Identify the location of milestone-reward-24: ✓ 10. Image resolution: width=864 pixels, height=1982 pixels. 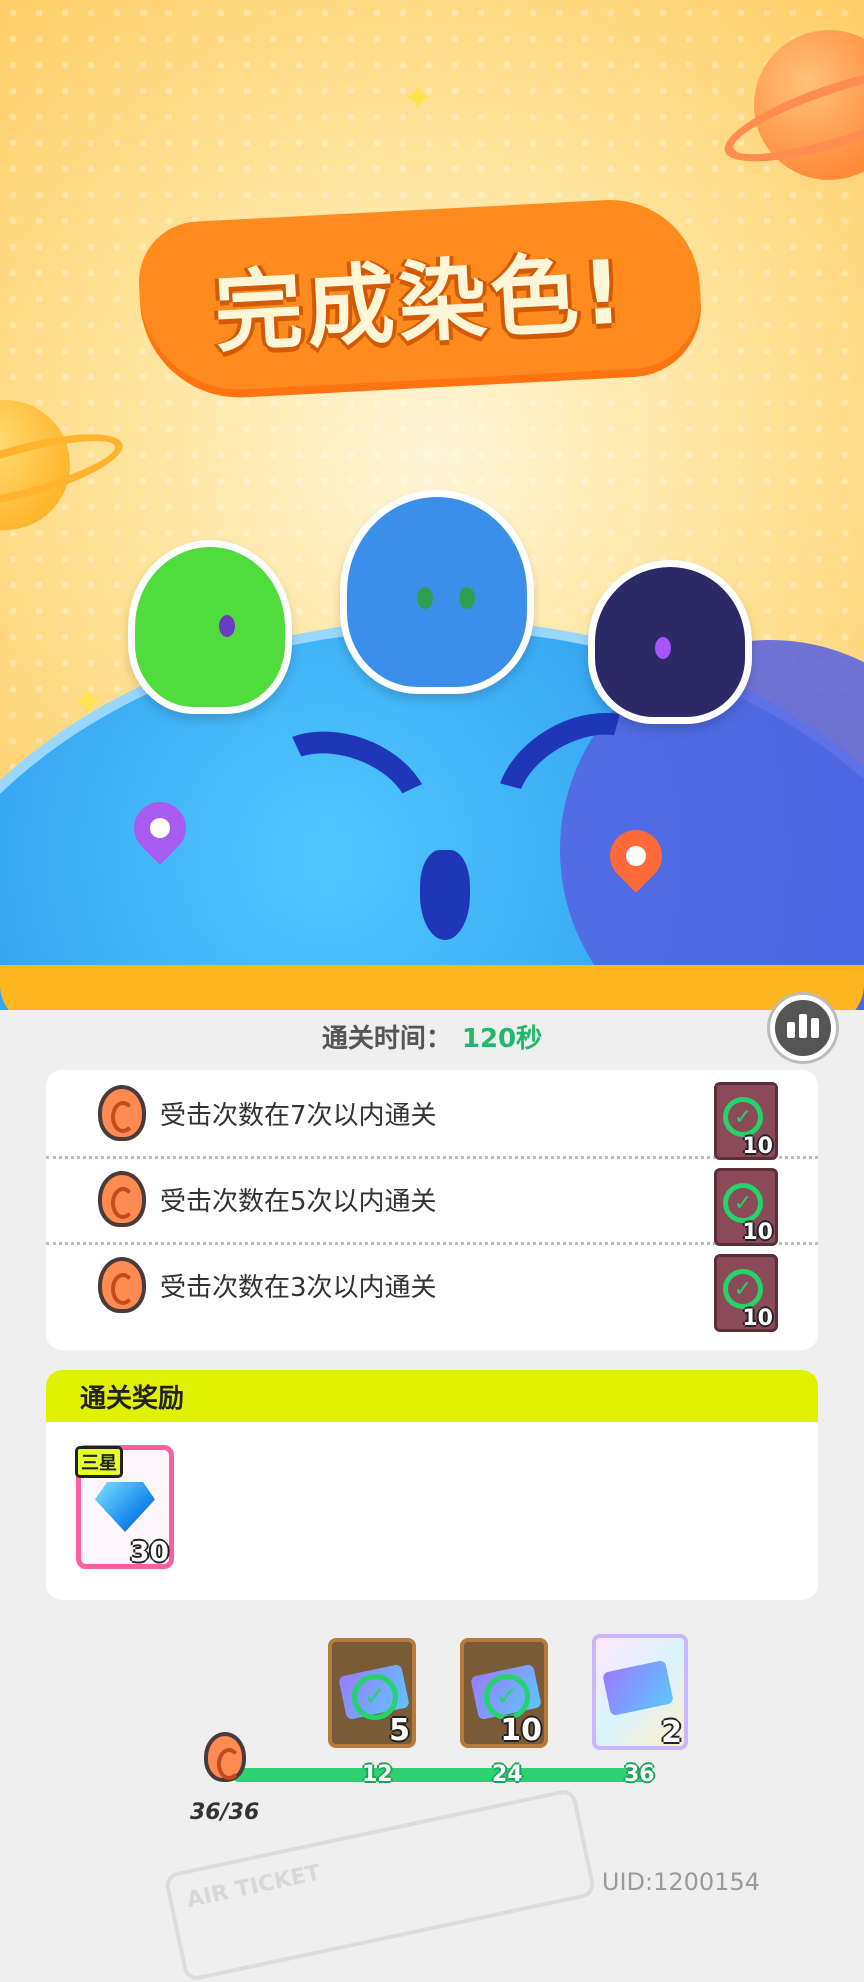
(504, 1693).